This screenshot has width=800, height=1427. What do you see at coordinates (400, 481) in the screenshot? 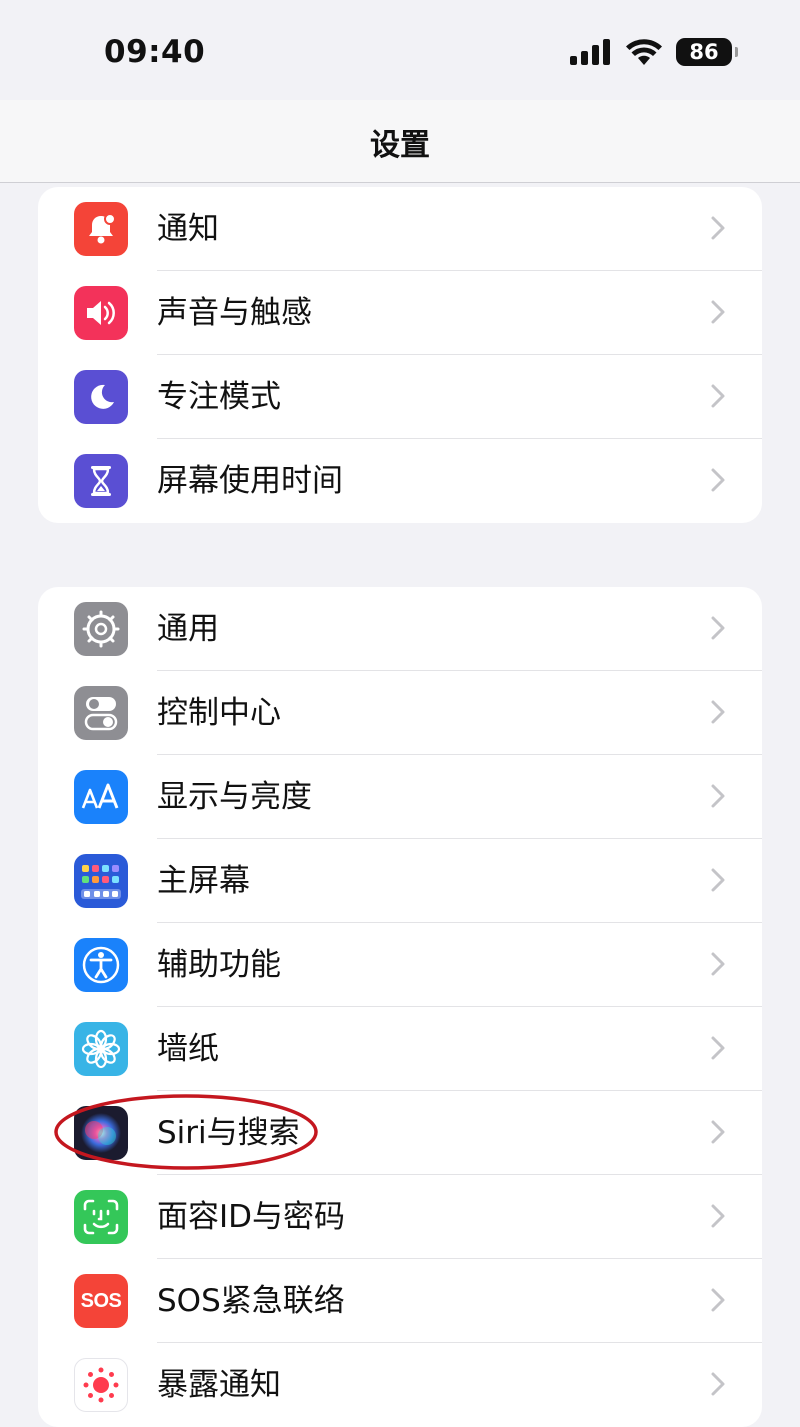
I see `settings-row-screen-time: 屏幕使用时间` at bounding box center [400, 481].